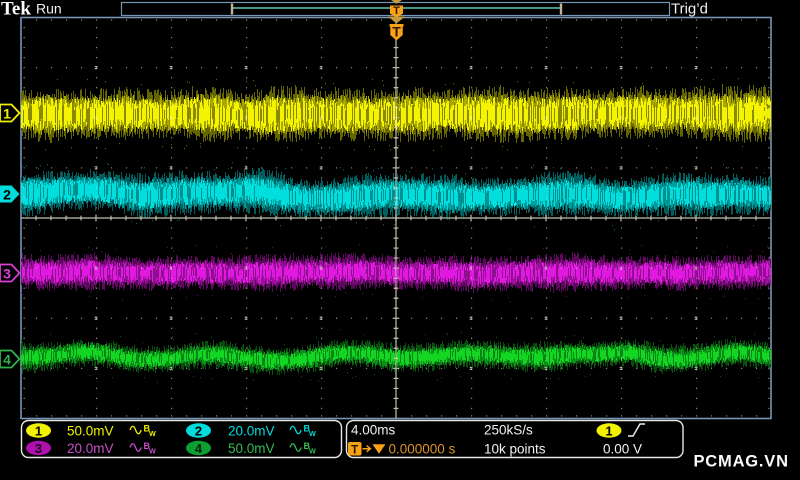 The image size is (800, 480). What do you see at coordinates (622, 449) in the screenshot?
I see `svg-text: 0.00 V` at bounding box center [622, 449].